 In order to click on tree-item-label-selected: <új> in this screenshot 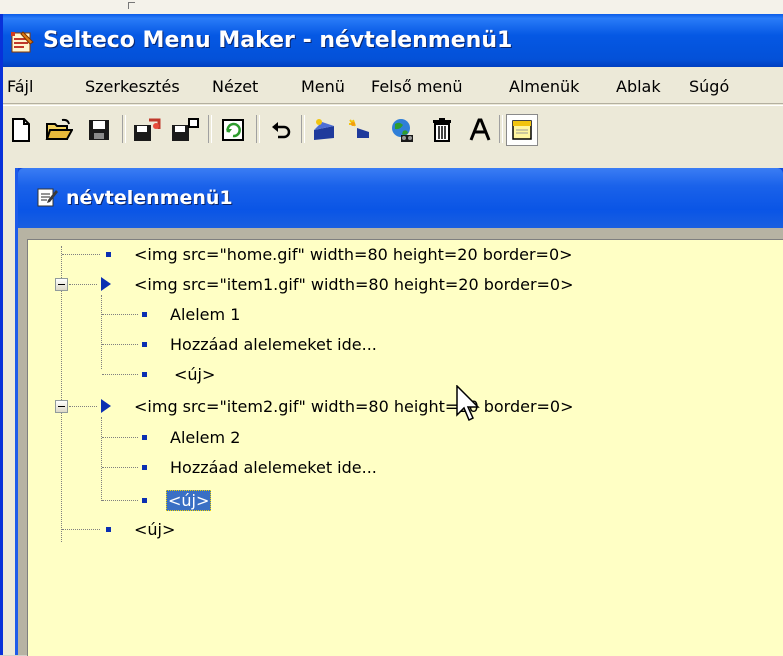, I will do `click(189, 500)`.